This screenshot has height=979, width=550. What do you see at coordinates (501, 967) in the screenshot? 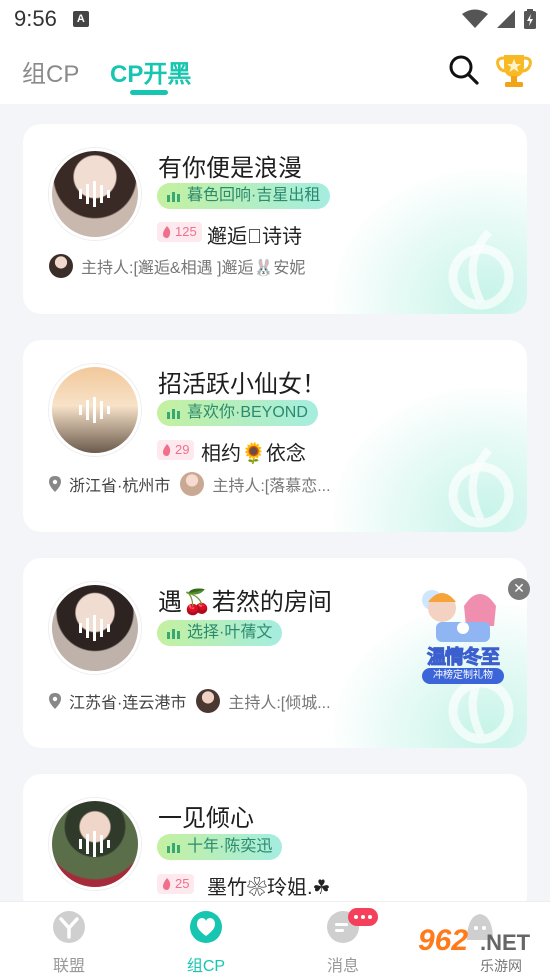
I see `watermark-sub: 乐游网` at bounding box center [501, 967].